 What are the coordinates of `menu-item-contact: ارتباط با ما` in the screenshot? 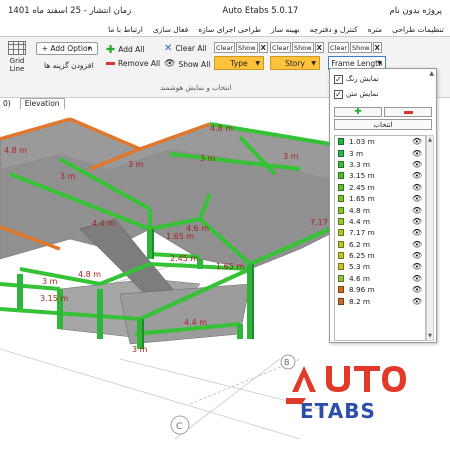 It's located at (125, 29).